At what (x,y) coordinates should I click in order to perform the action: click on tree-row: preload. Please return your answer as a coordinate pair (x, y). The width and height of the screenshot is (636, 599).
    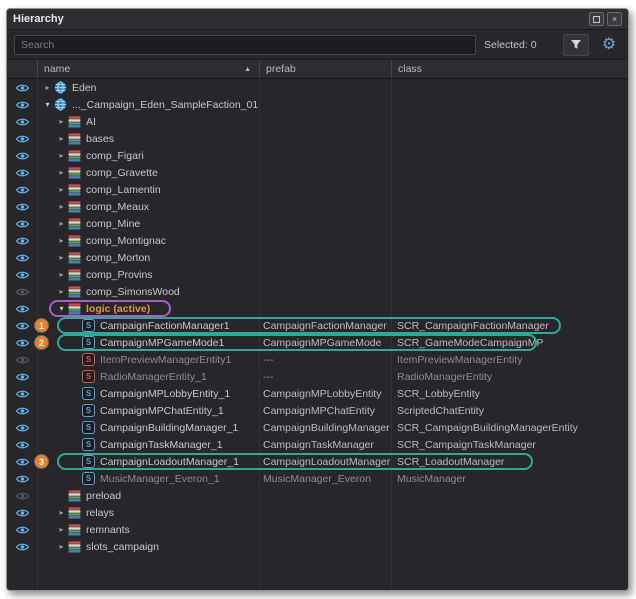
    Looking at the image, I should click on (317, 495).